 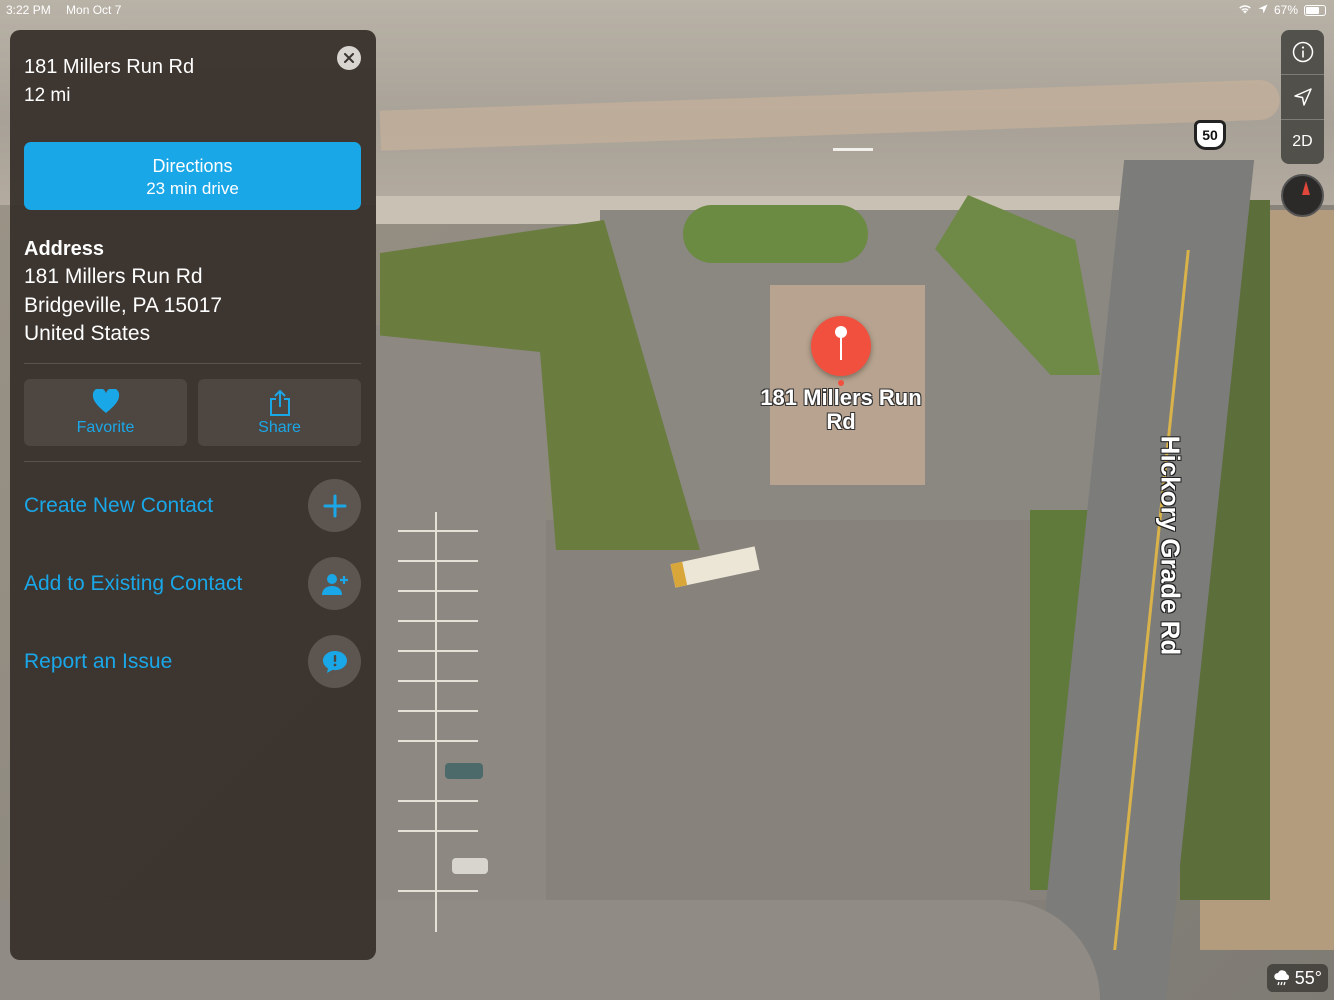 What do you see at coordinates (841, 332) in the screenshot?
I see `pin-head` at bounding box center [841, 332].